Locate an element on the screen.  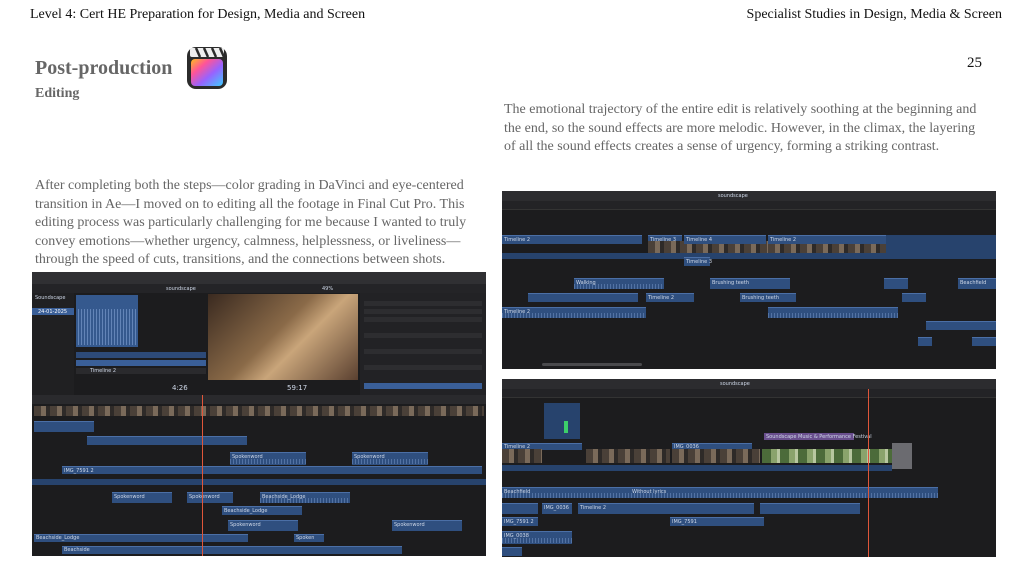
timeline-clip: IMG_0038 is located at coordinates (537, 537).